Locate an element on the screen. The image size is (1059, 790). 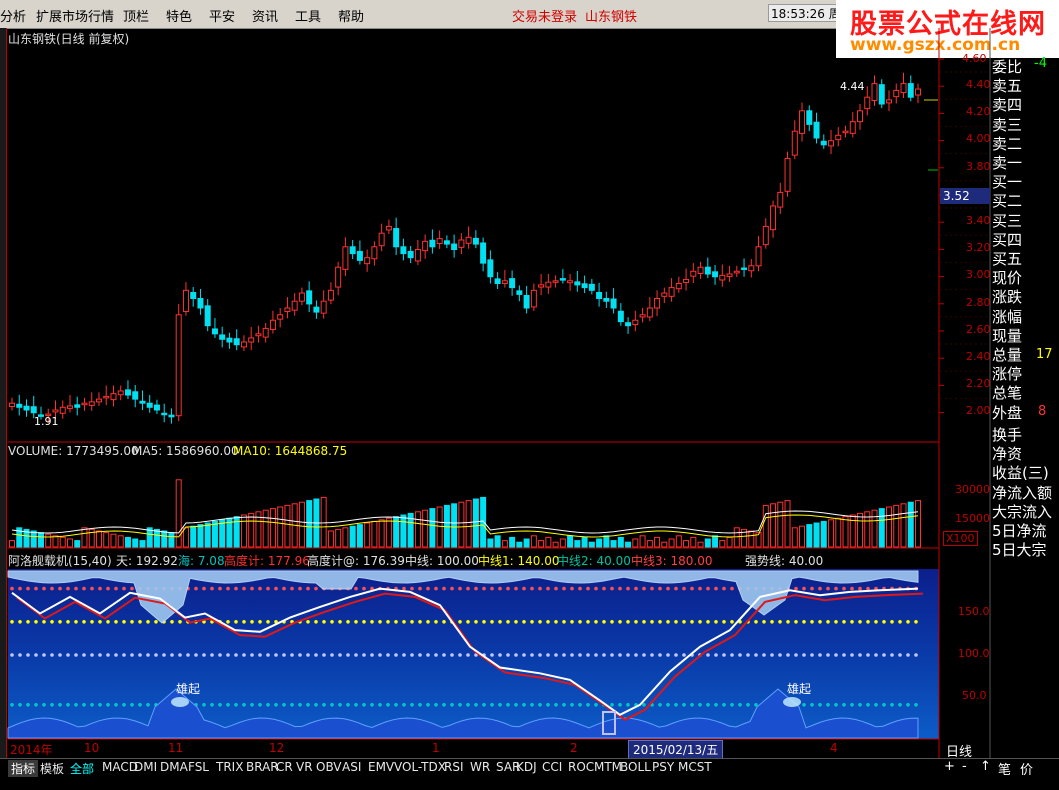
tick-button: 笔 is located at coordinates (1004, 768).